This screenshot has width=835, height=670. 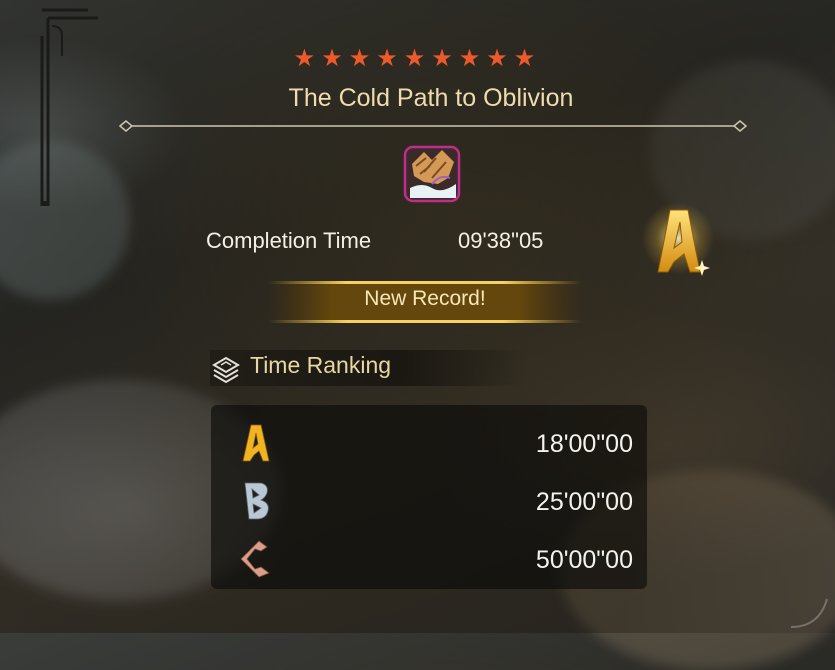 I want to click on ranking-row-b: 25'00"00, so click(x=429, y=500).